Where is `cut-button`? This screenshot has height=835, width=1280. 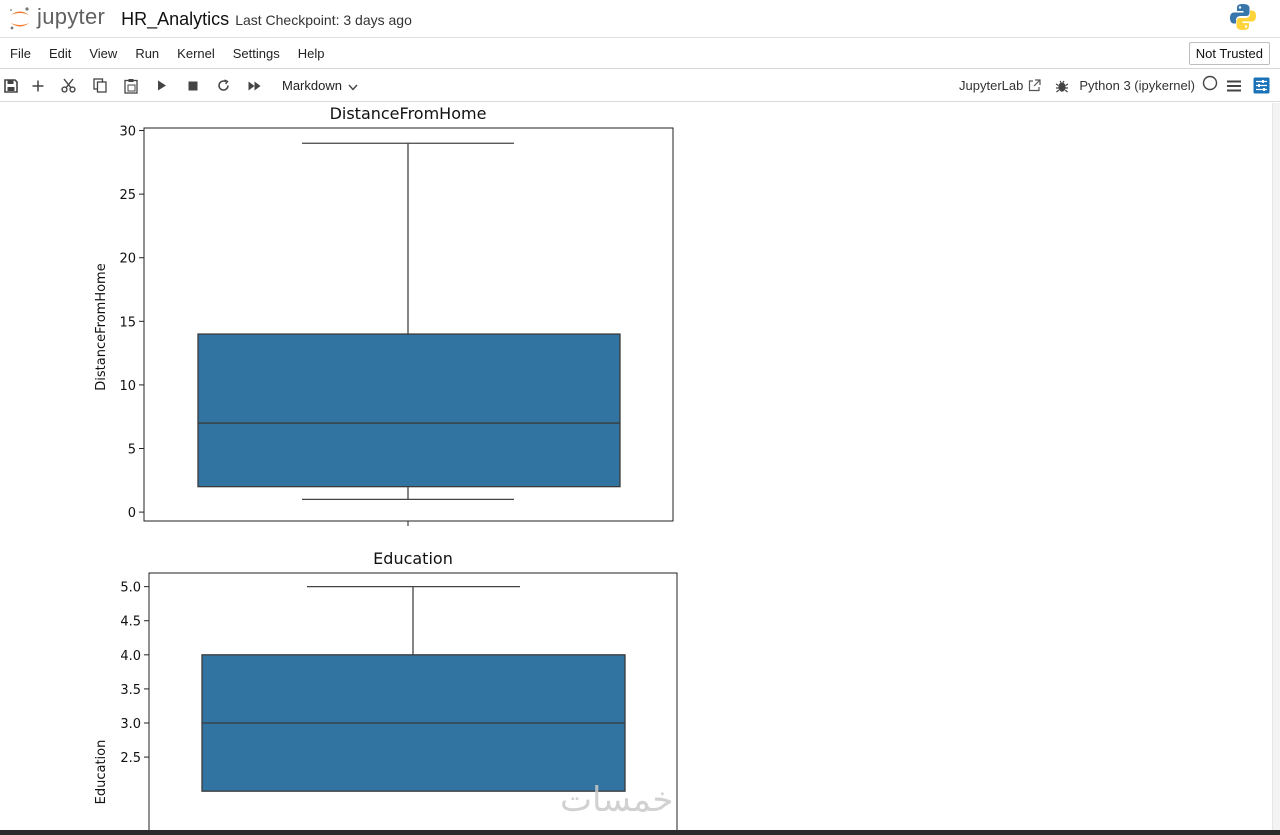
cut-button is located at coordinates (68, 86).